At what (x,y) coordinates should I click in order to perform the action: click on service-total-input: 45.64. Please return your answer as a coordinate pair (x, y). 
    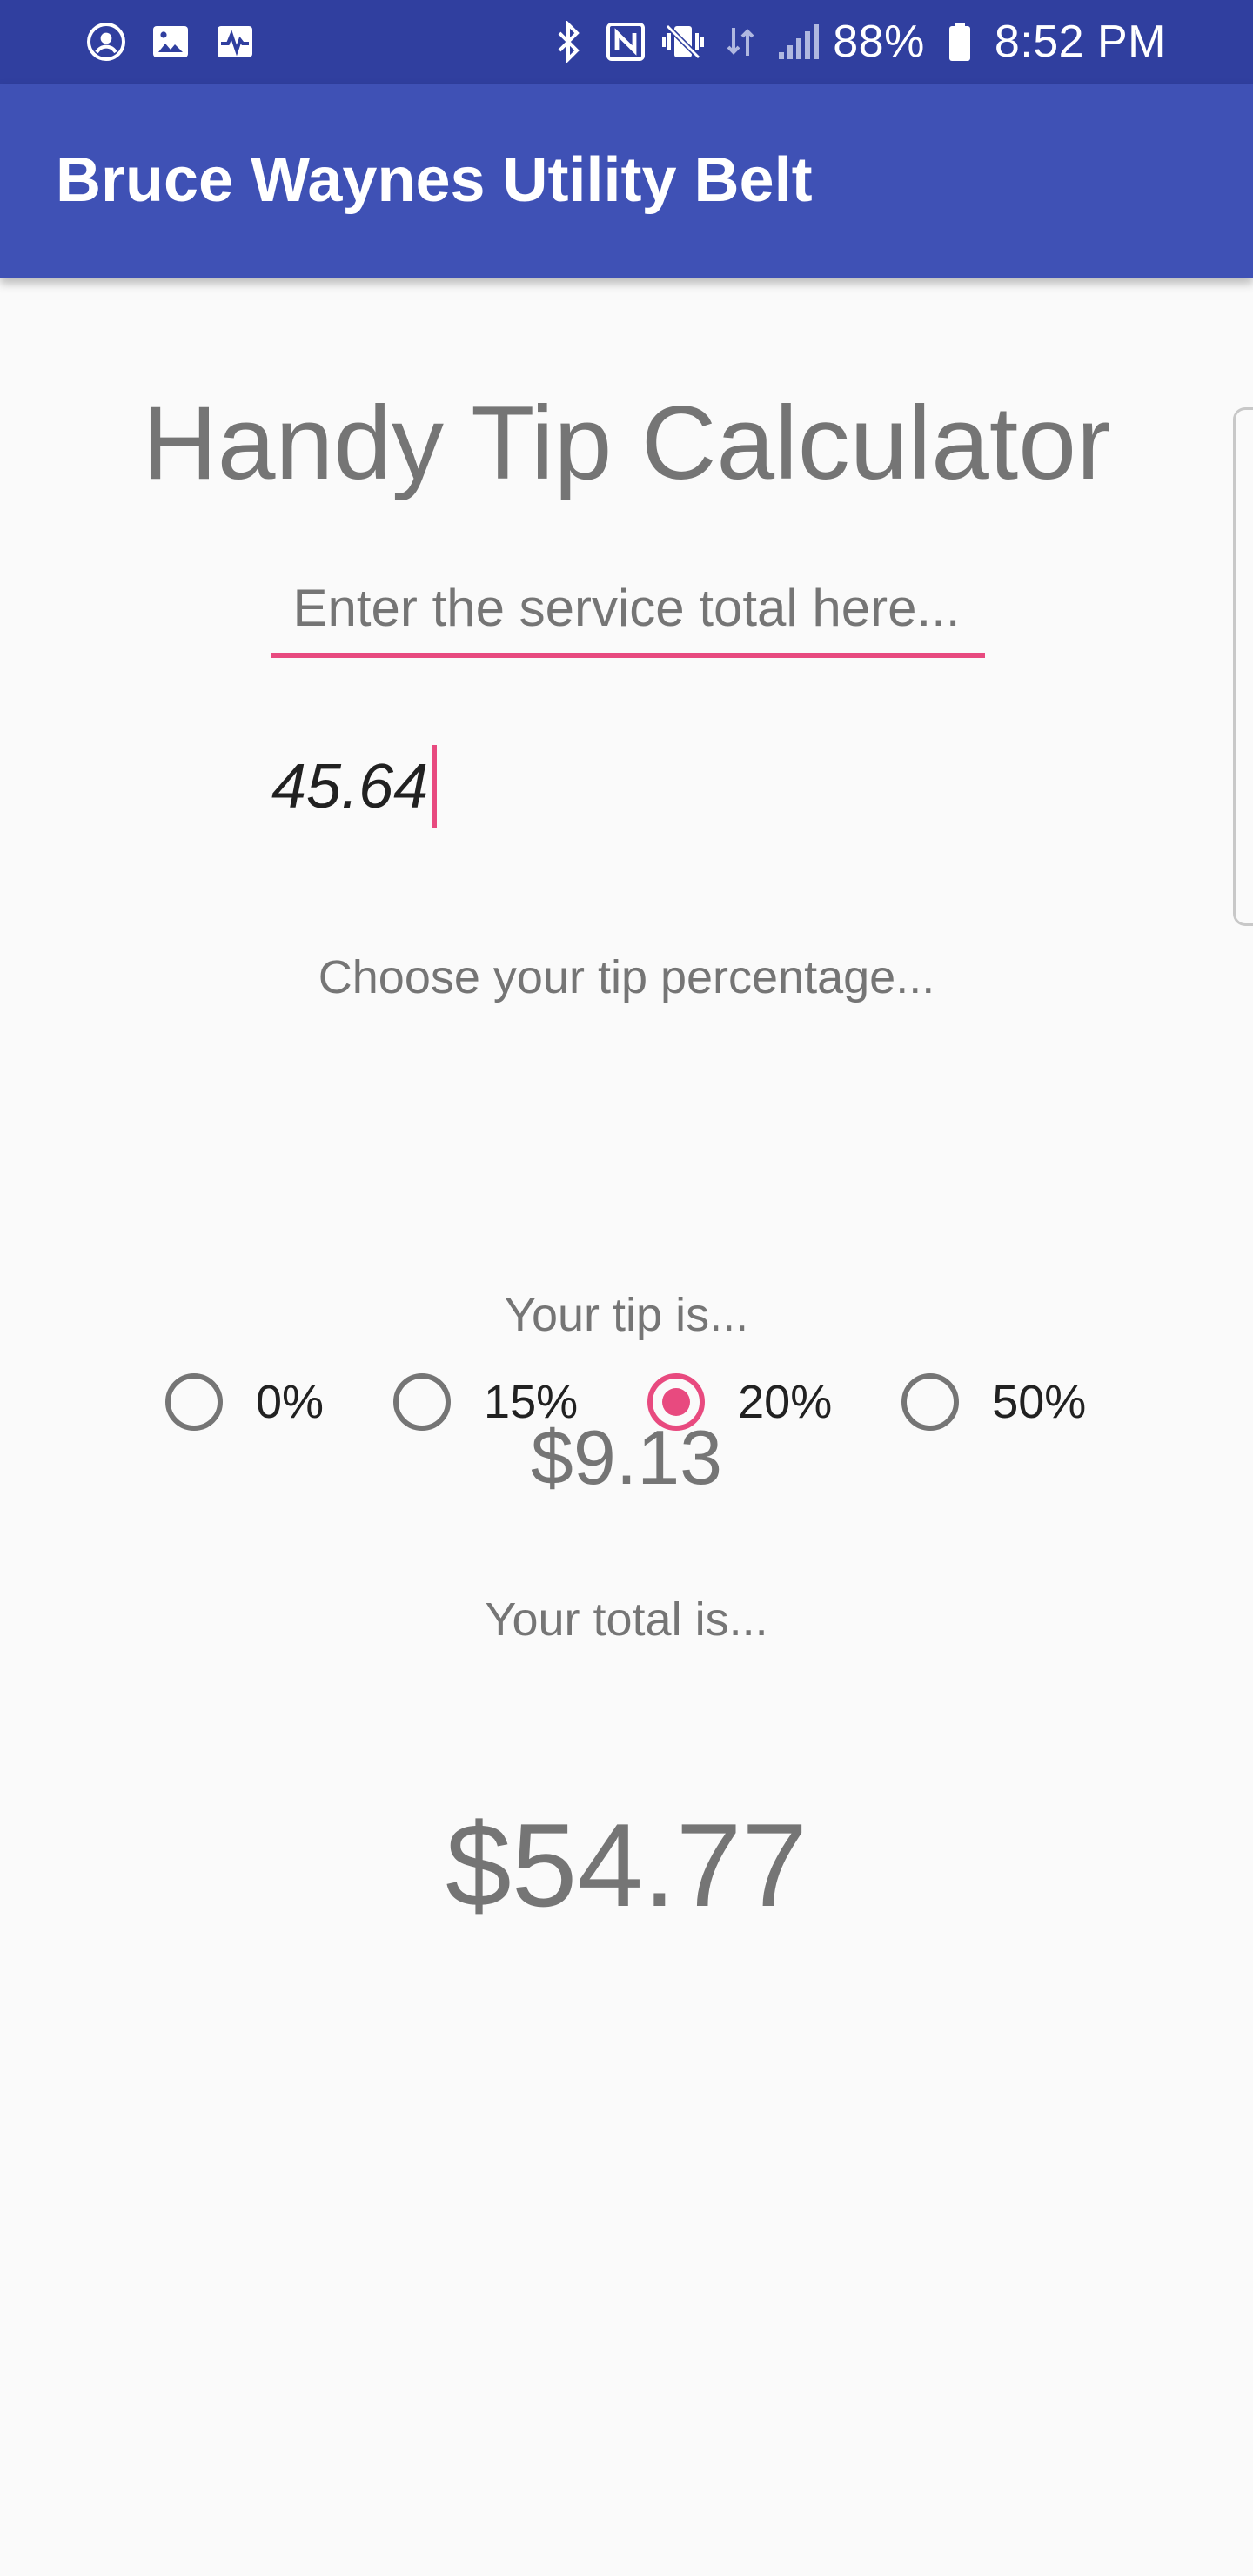
    Looking at the image, I should click on (354, 786).